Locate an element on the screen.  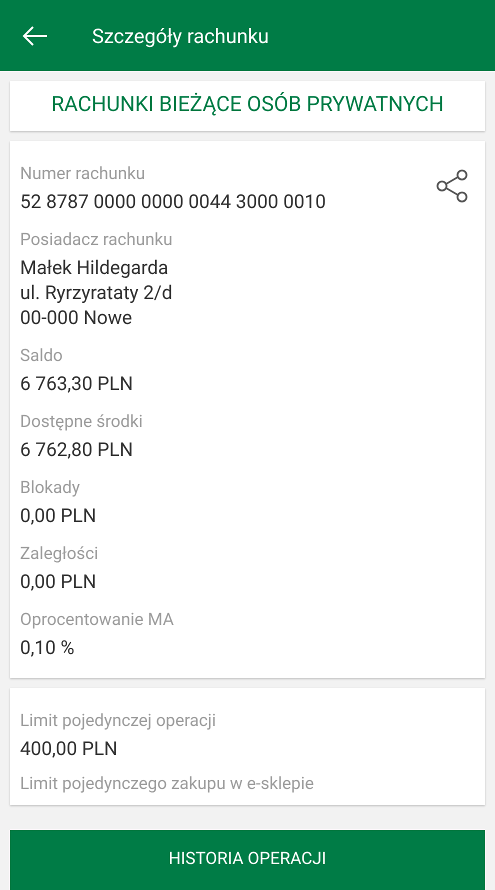
field-value: 400,00 PLN is located at coordinates (69, 748).